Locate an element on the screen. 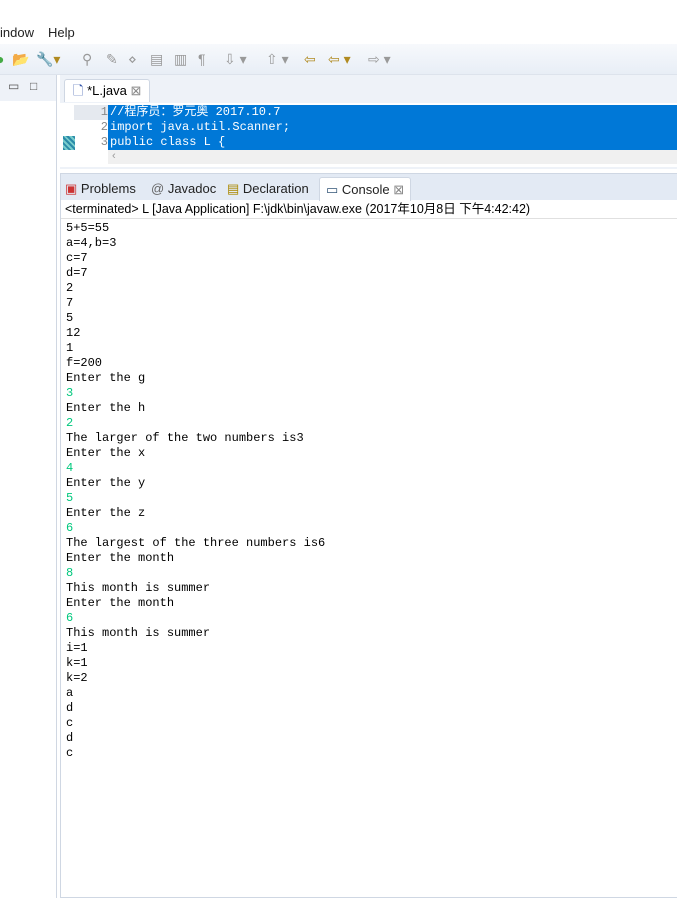 This screenshot has width=677, height=898. prev-annotation-icon: ⇧ ▾ is located at coordinates (277, 59).